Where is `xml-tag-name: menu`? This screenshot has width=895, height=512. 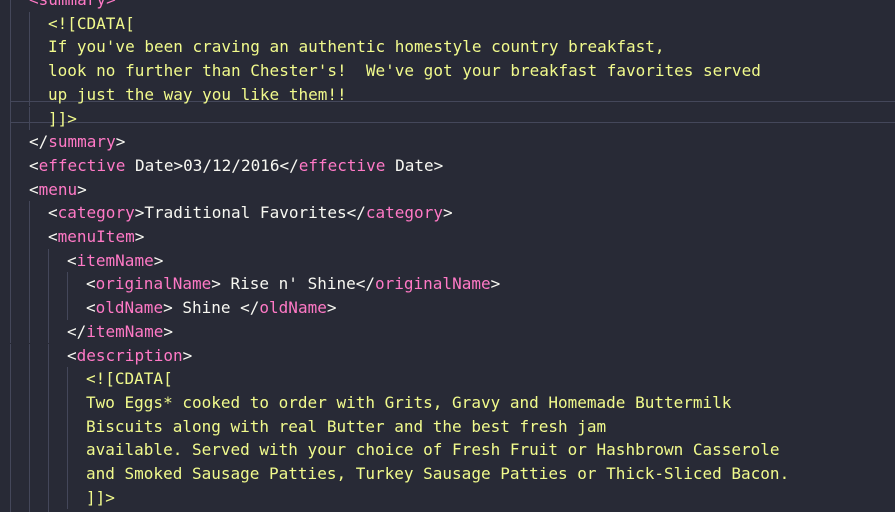
xml-tag-name: menu is located at coordinates (58, 189).